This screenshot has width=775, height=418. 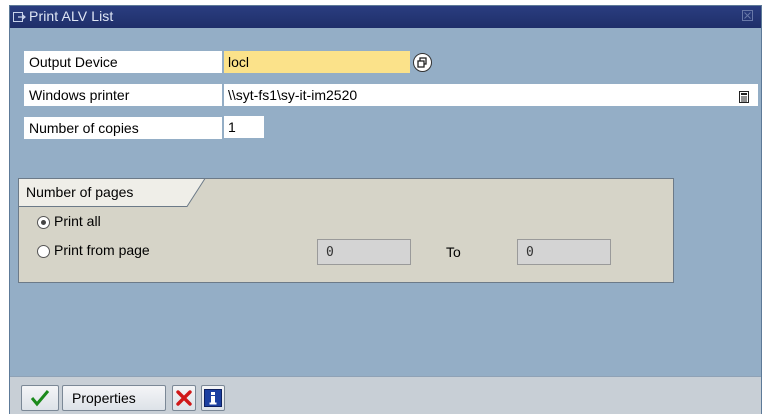 I want to click on print-all-label: Print all, so click(x=77, y=221).